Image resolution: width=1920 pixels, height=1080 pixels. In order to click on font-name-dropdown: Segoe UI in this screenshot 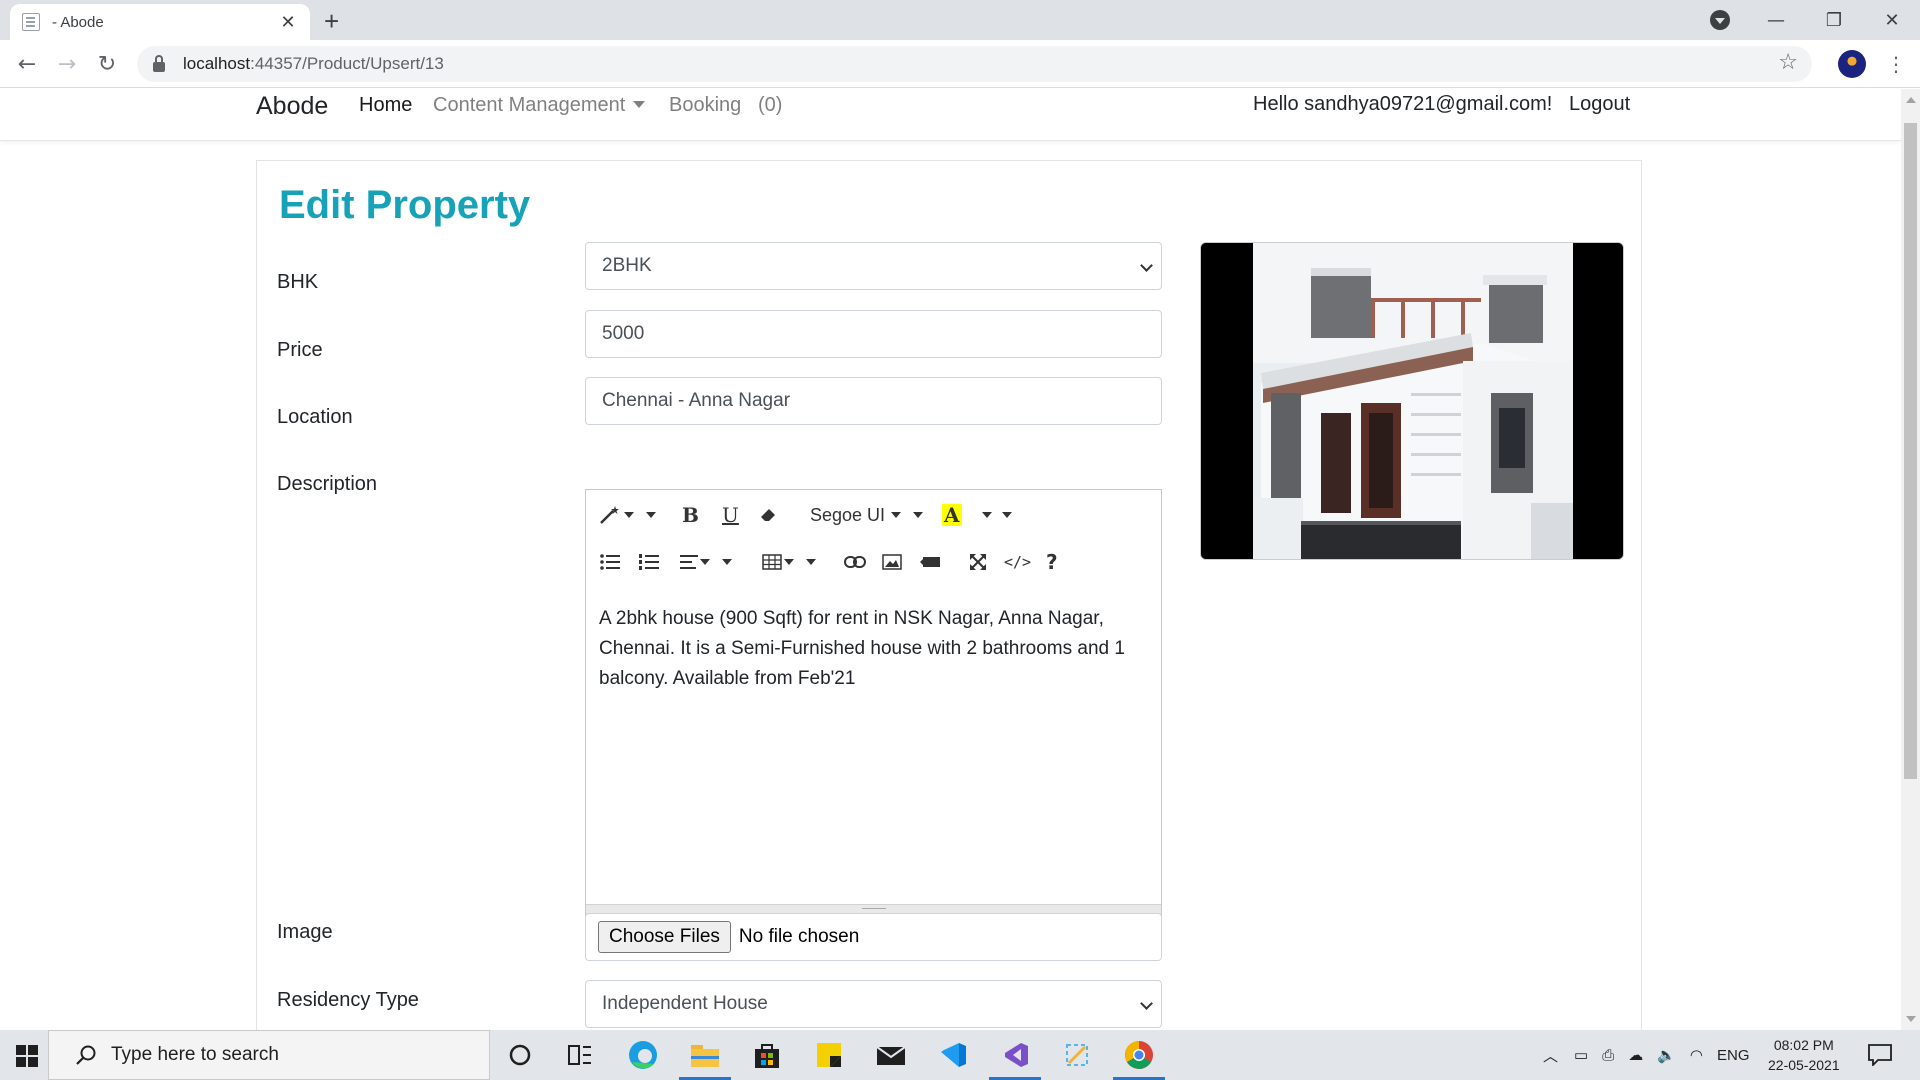, I will do `click(867, 515)`.